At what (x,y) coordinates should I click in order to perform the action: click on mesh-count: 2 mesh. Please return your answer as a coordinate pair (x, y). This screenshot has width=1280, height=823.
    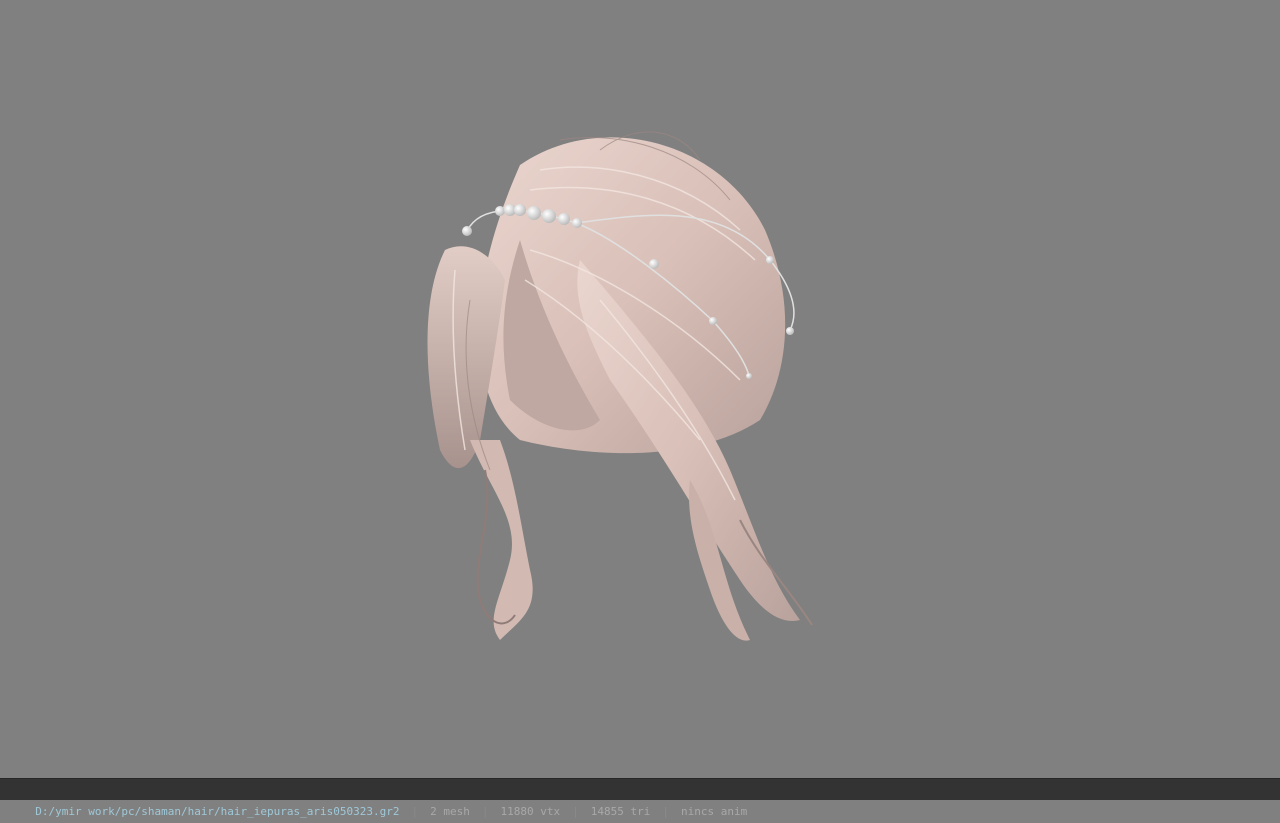
    Looking at the image, I should click on (450, 811).